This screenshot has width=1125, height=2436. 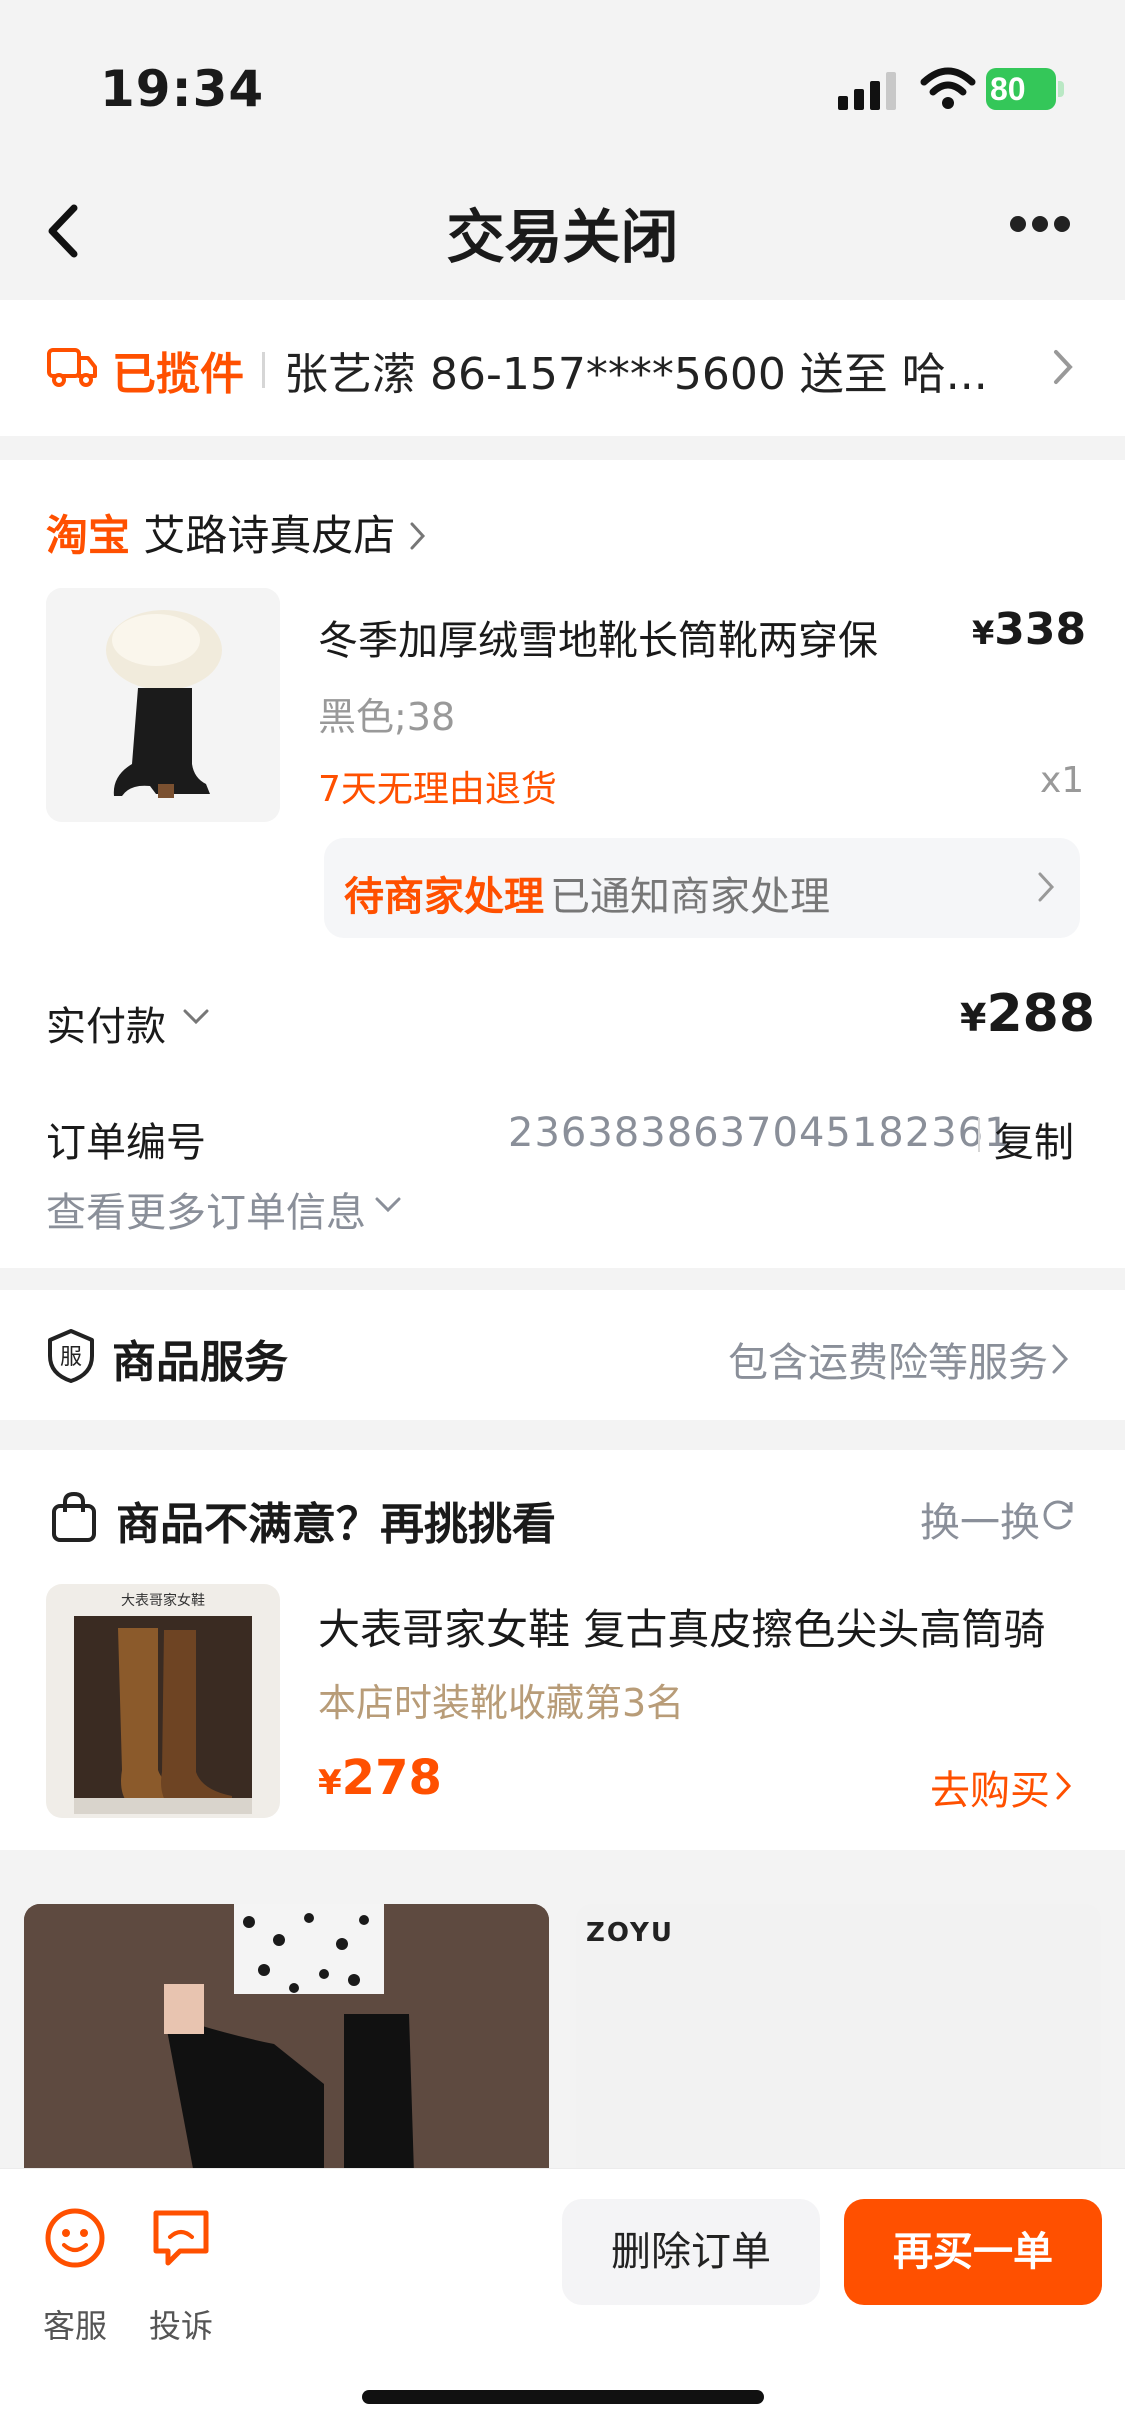 What do you see at coordinates (75, 2274) in the screenshot?
I see `customer-service-button: 客服` at bounding box center [75, 2274].